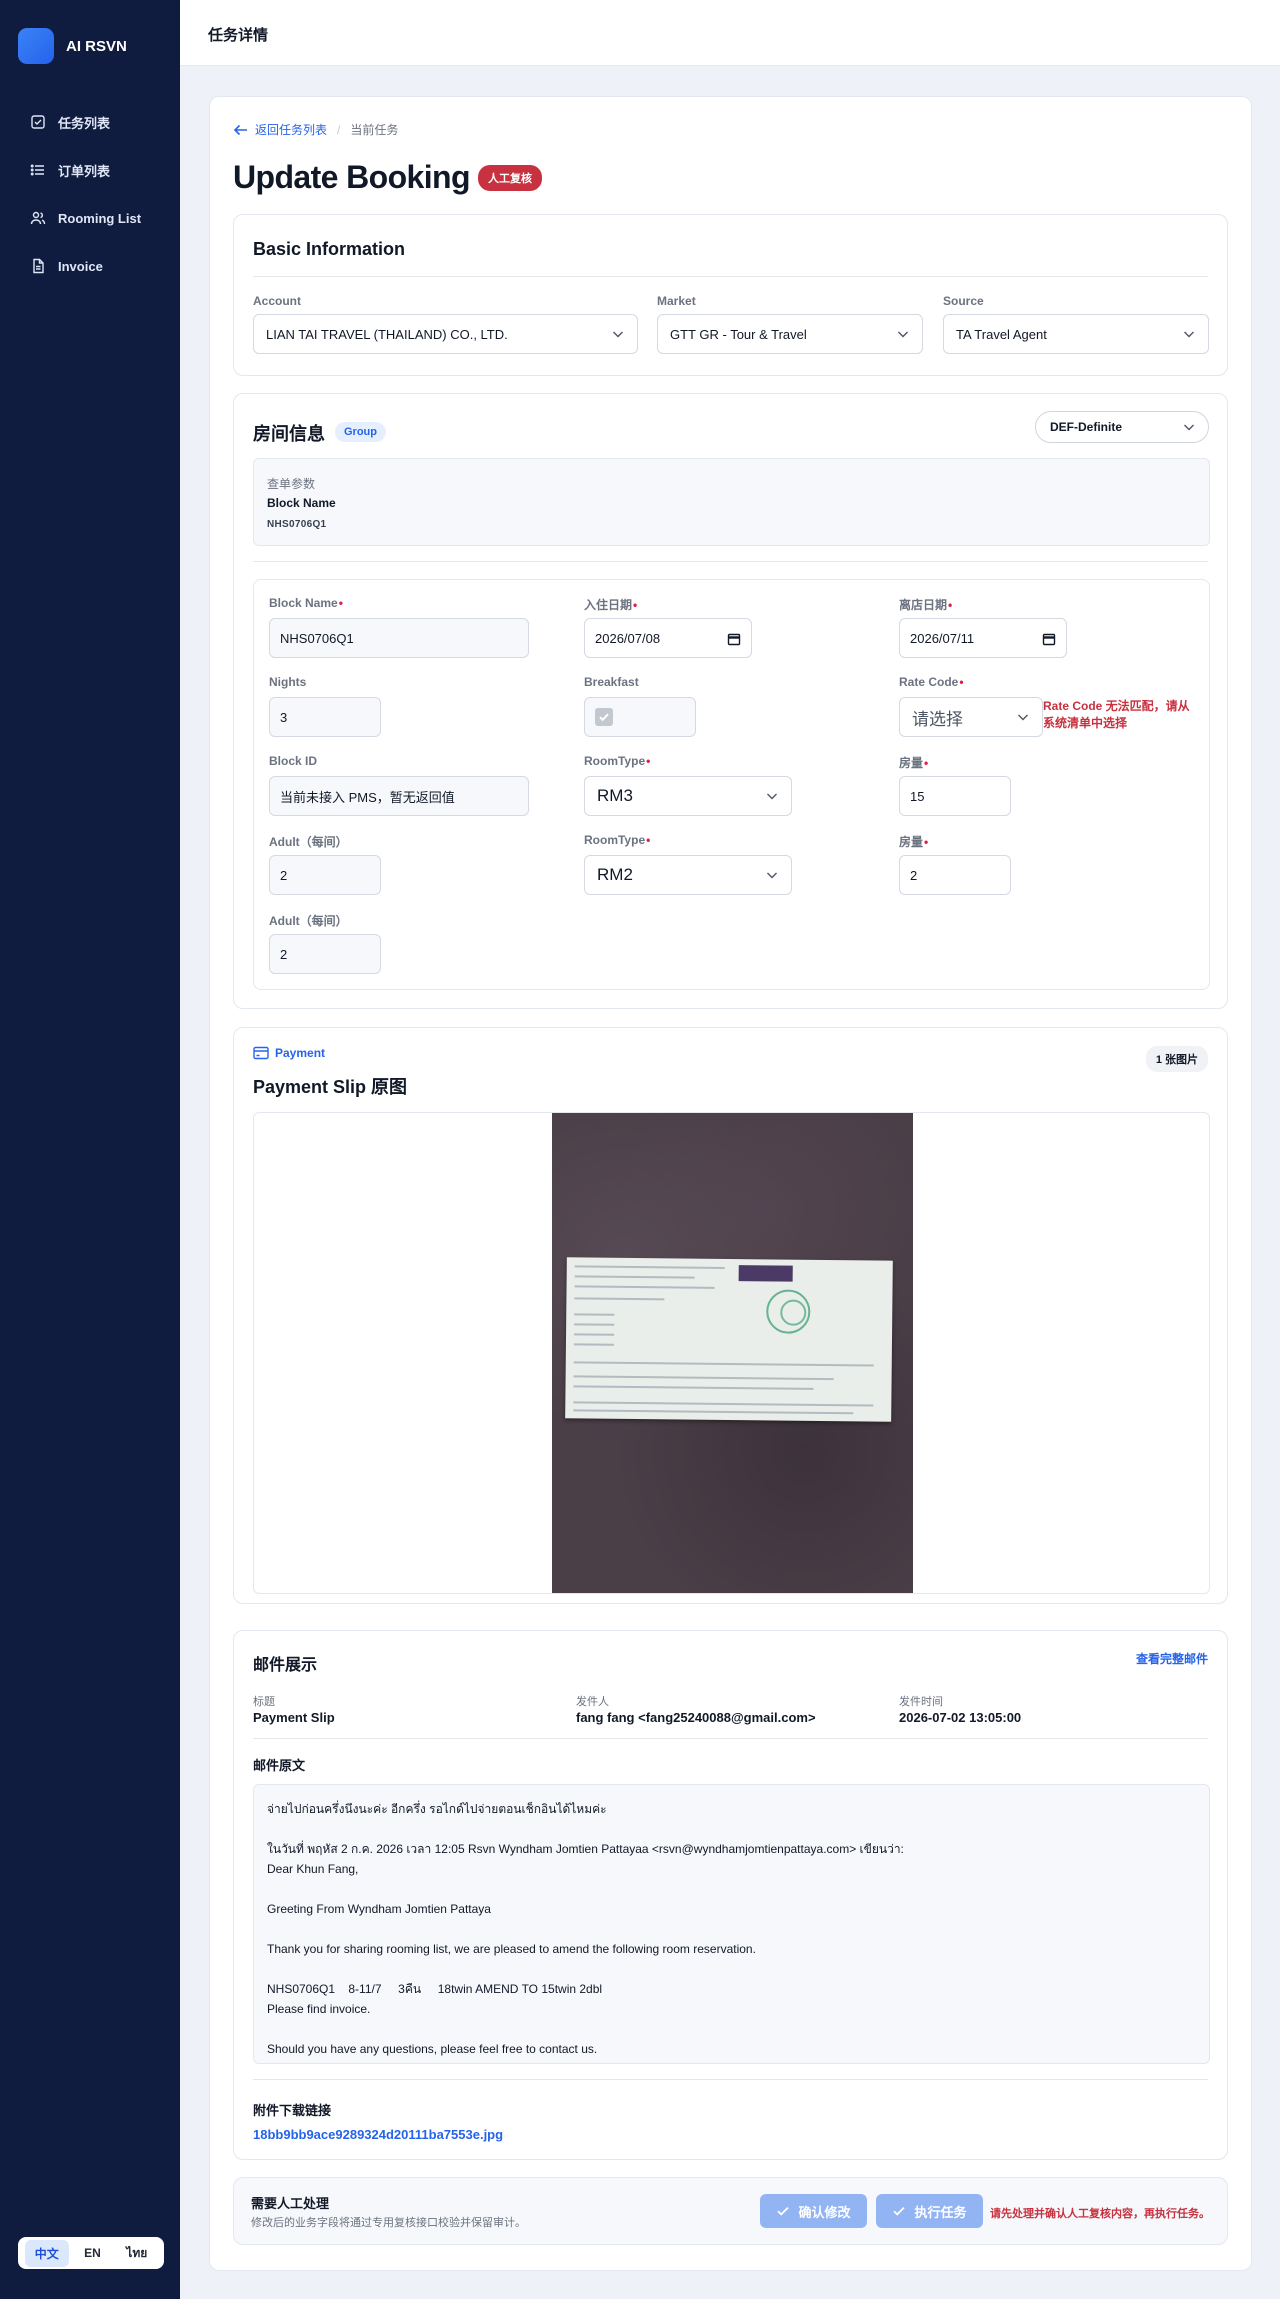  Describe the element at coordinates (90, 122) in the screenshot. I see `sidebar-item-tasks: 任务列表` at that location.